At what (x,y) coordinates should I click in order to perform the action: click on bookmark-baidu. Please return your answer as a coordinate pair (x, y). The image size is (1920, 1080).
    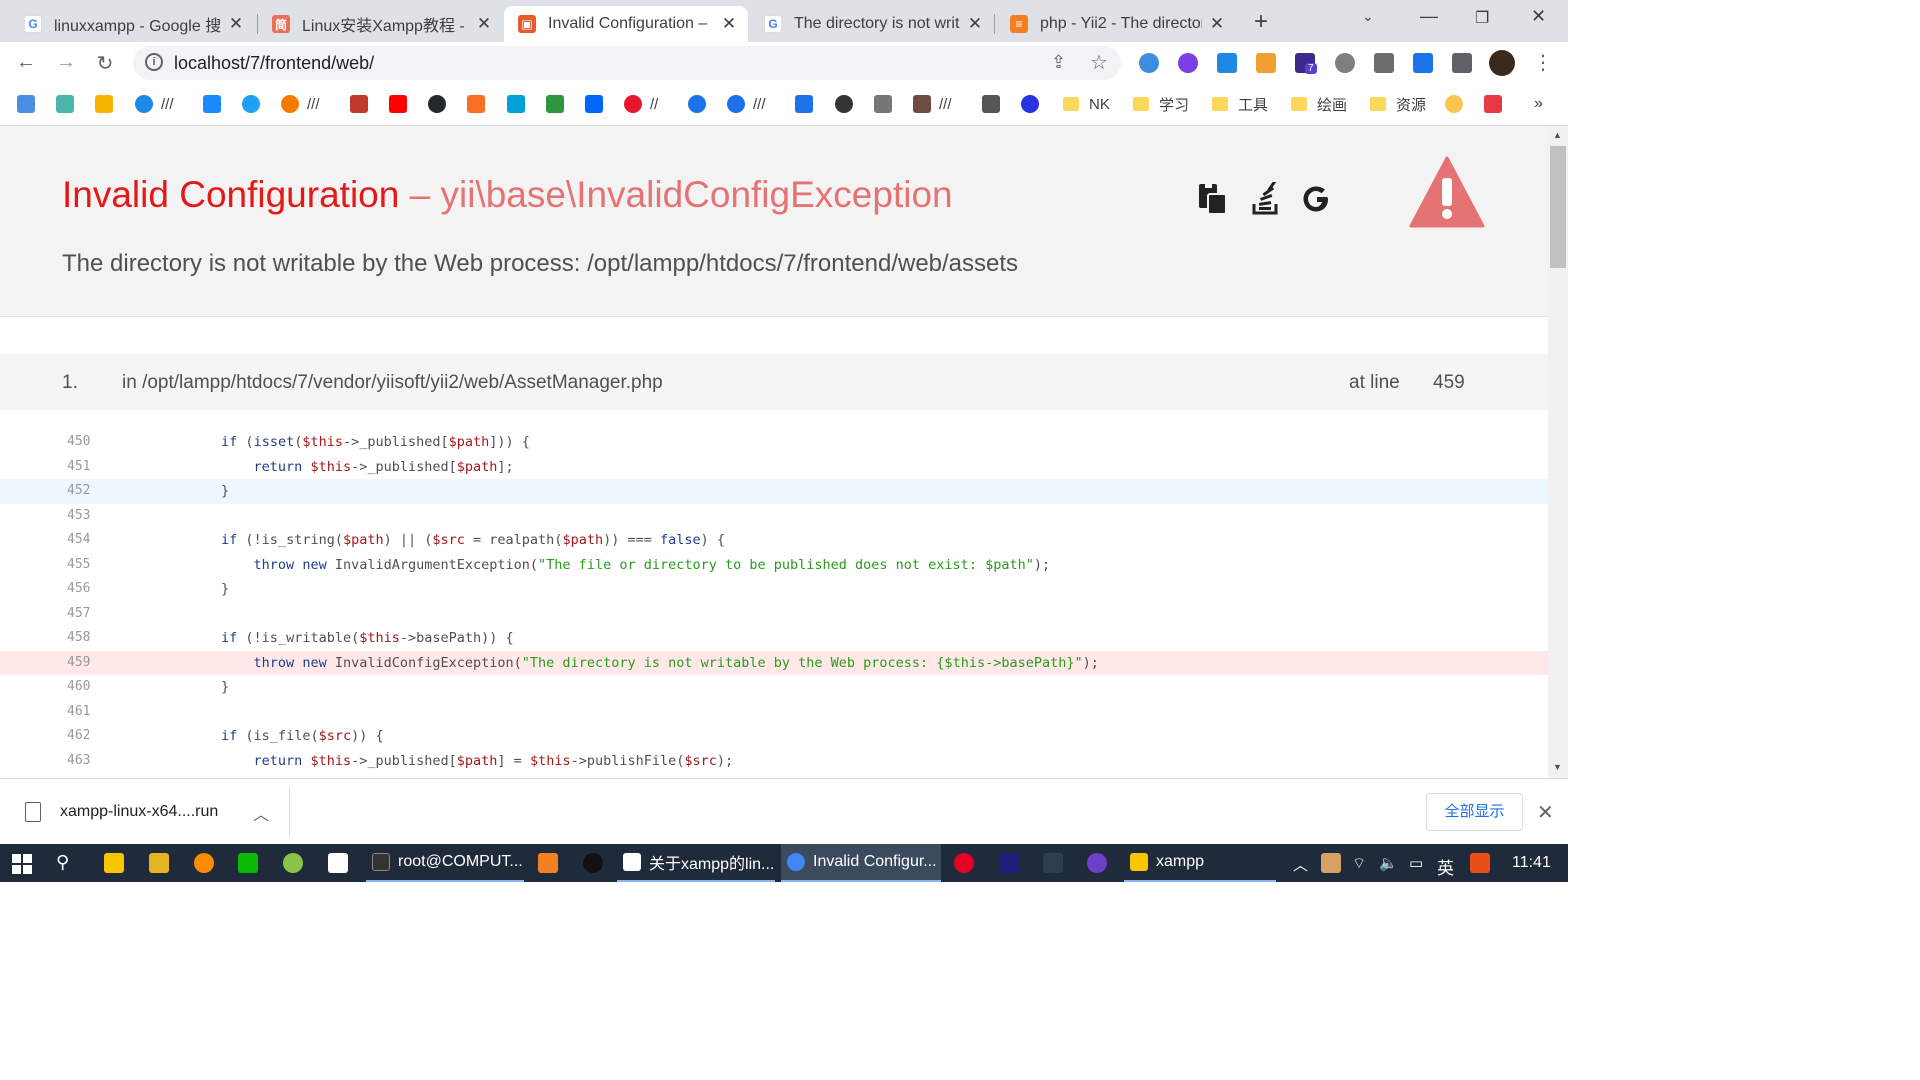
    Looking at the image, I should click on (1034, 104).